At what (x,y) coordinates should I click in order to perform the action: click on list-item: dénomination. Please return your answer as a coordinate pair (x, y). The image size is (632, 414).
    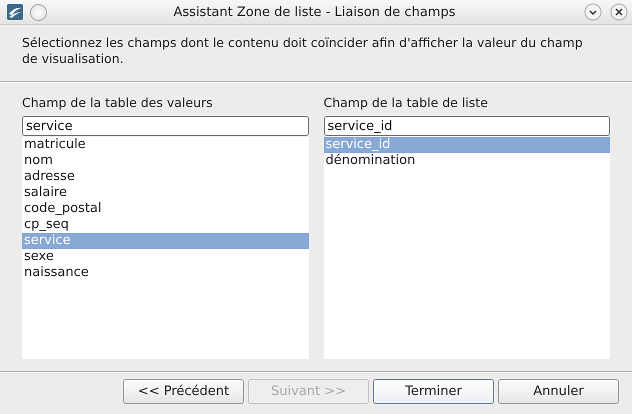
    Looking at the image, I should click on (467, 161).